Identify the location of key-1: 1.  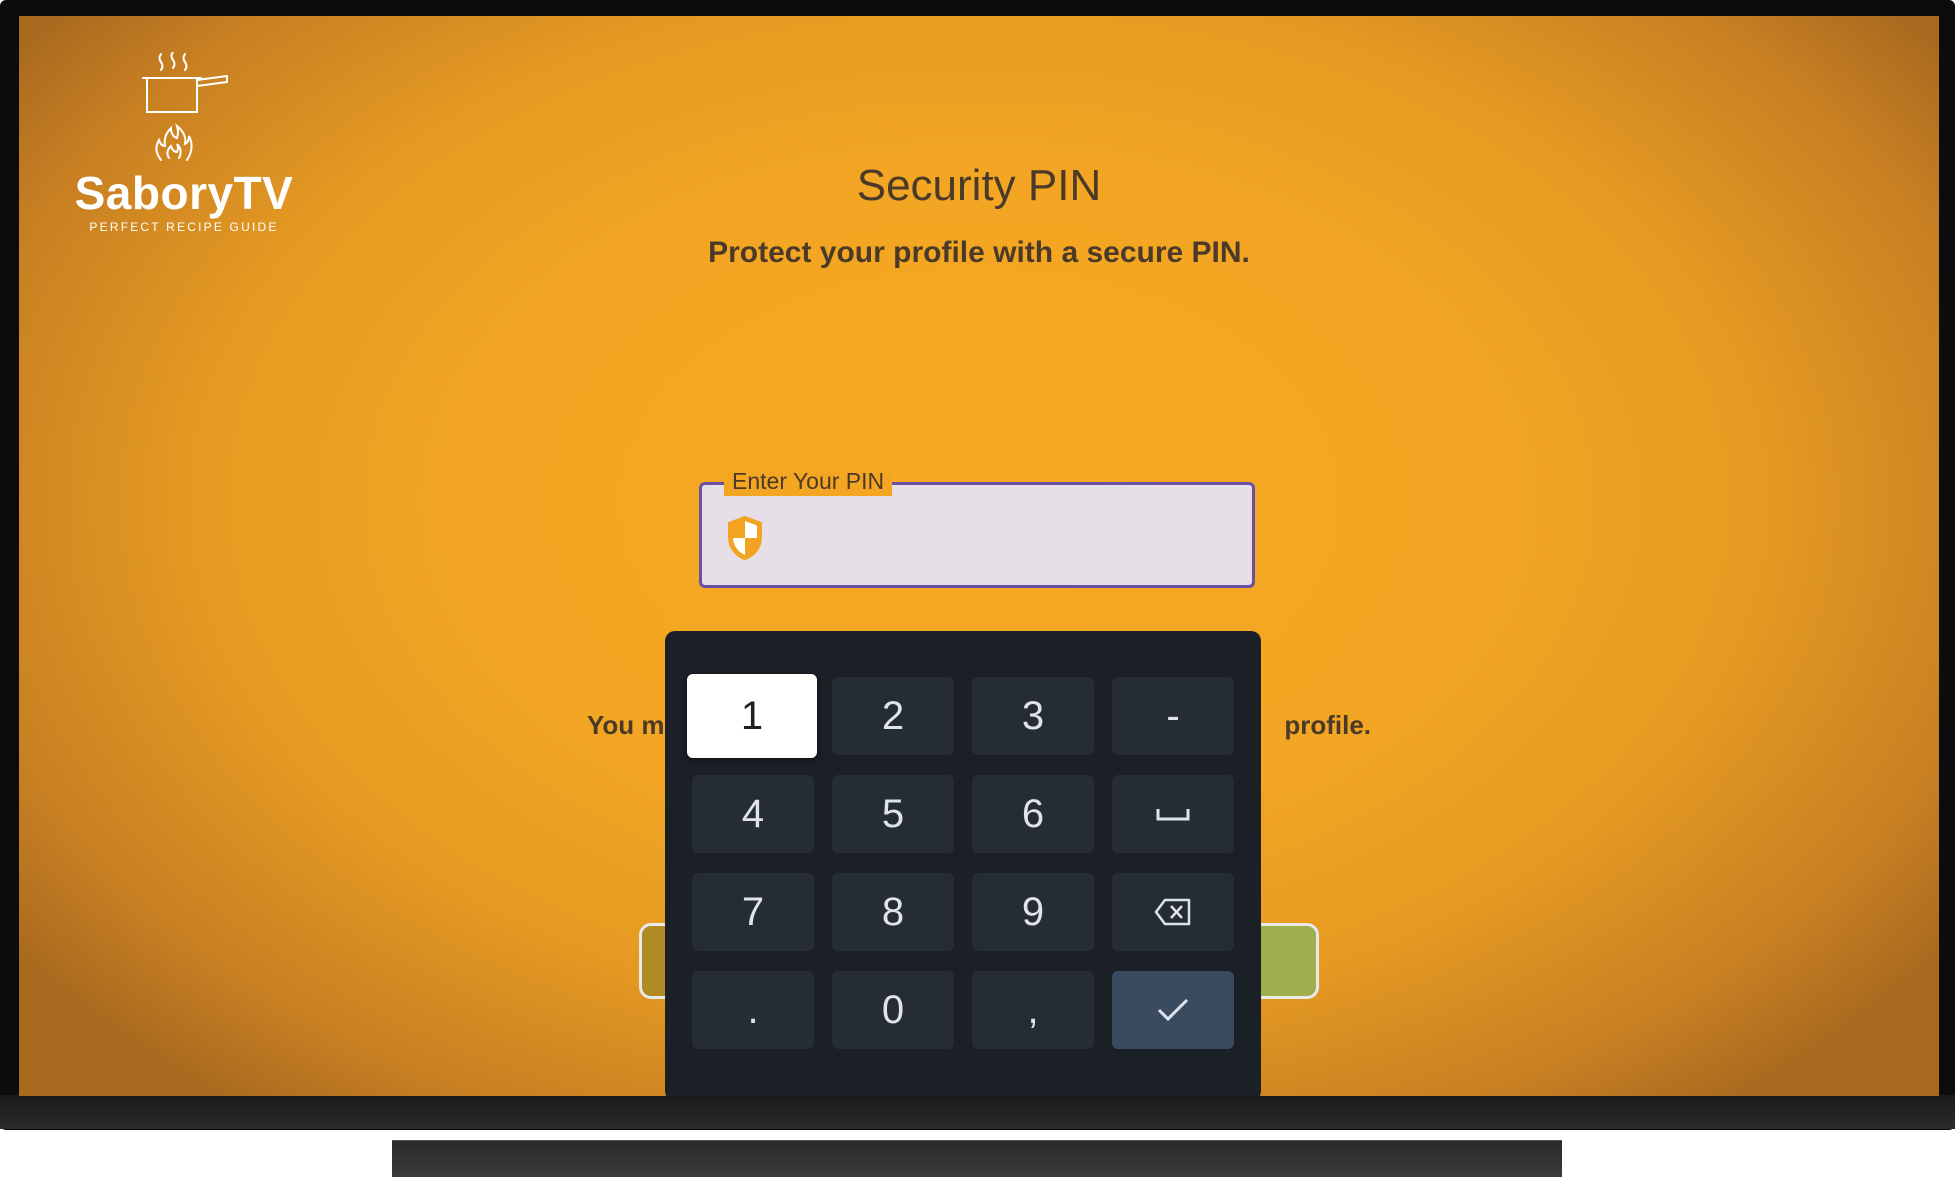
(752, 716).